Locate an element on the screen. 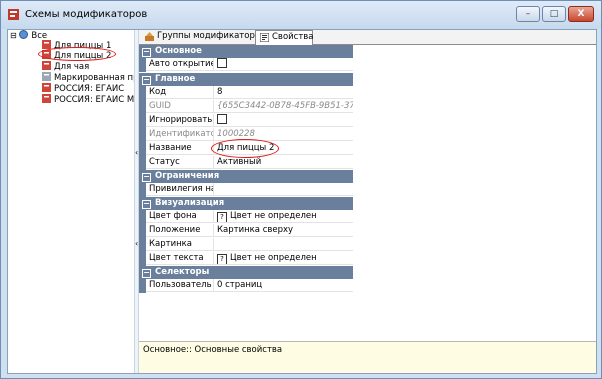 Image resolution: width=602 pixels, height=379 pixels. prop-row-bgcolor: Цвет фона? Цвет не определен is located at coordinates (246, 217).